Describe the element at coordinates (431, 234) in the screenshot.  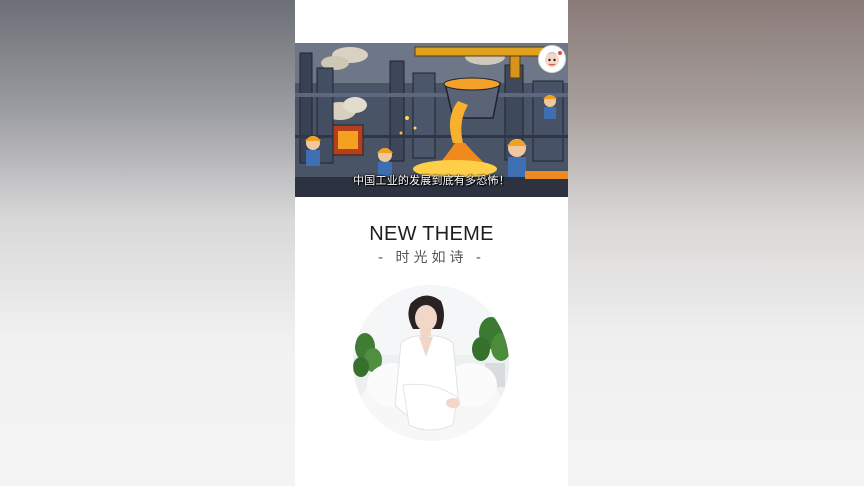
I see `theme-title: NEW THEME` at that location.